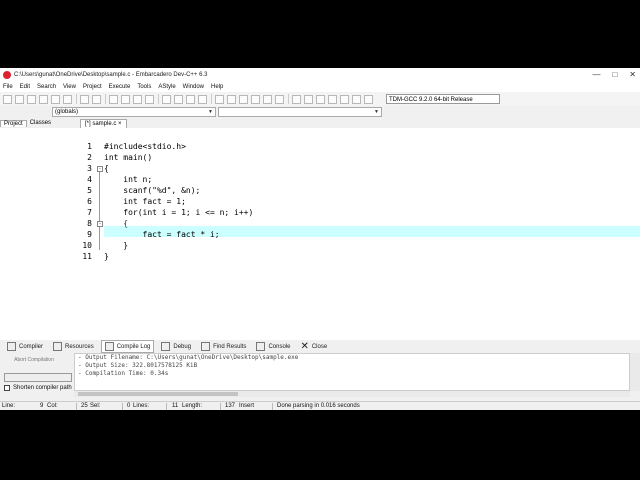  Describe the element at coordinates (79, 346) in the screenshot. I see `tab-label: Resources` at that location.